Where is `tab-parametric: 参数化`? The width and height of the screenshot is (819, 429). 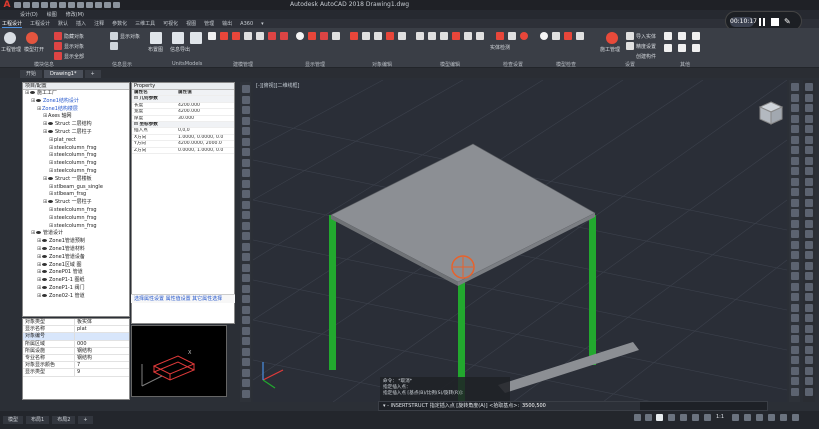
tab-parametric: 参数化 is located at coordinates (119, 23).